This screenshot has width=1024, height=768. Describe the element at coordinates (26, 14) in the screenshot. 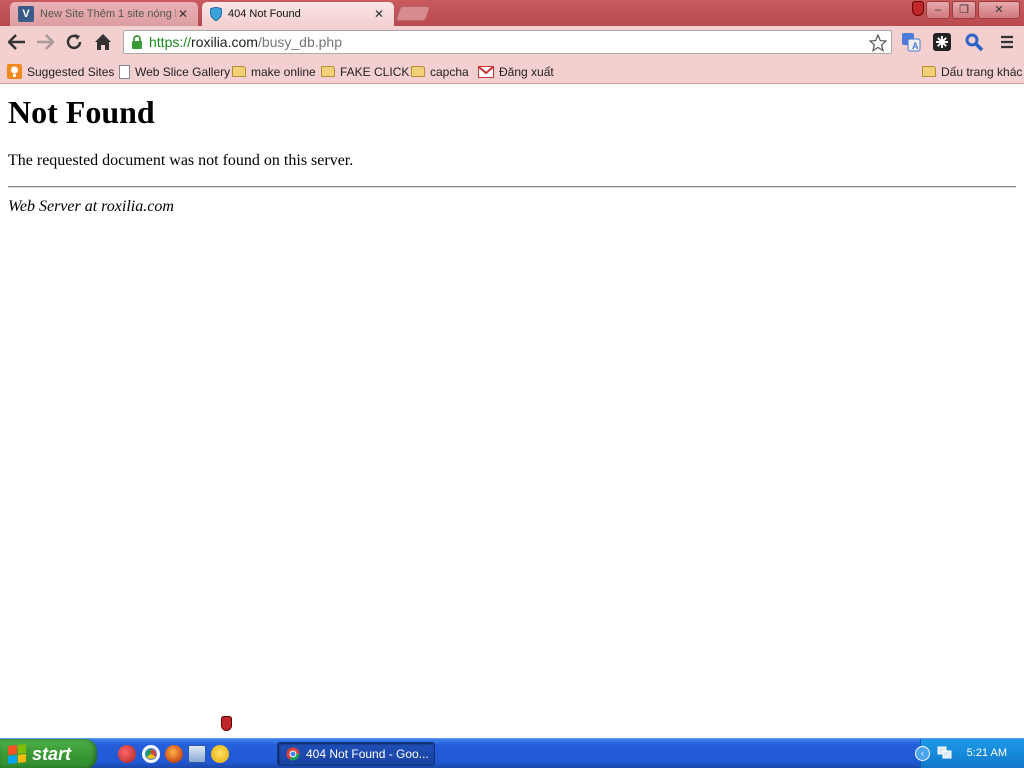

I see `site-favicon-icon: V` at that location.